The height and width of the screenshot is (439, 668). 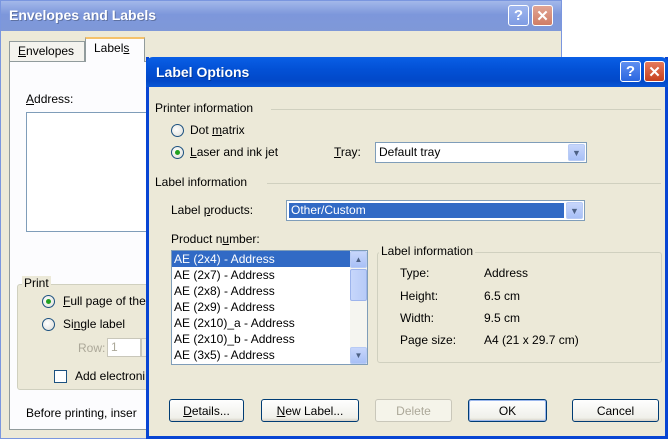 I want to click on new-label-accel: N, so click(x=281, y=410).